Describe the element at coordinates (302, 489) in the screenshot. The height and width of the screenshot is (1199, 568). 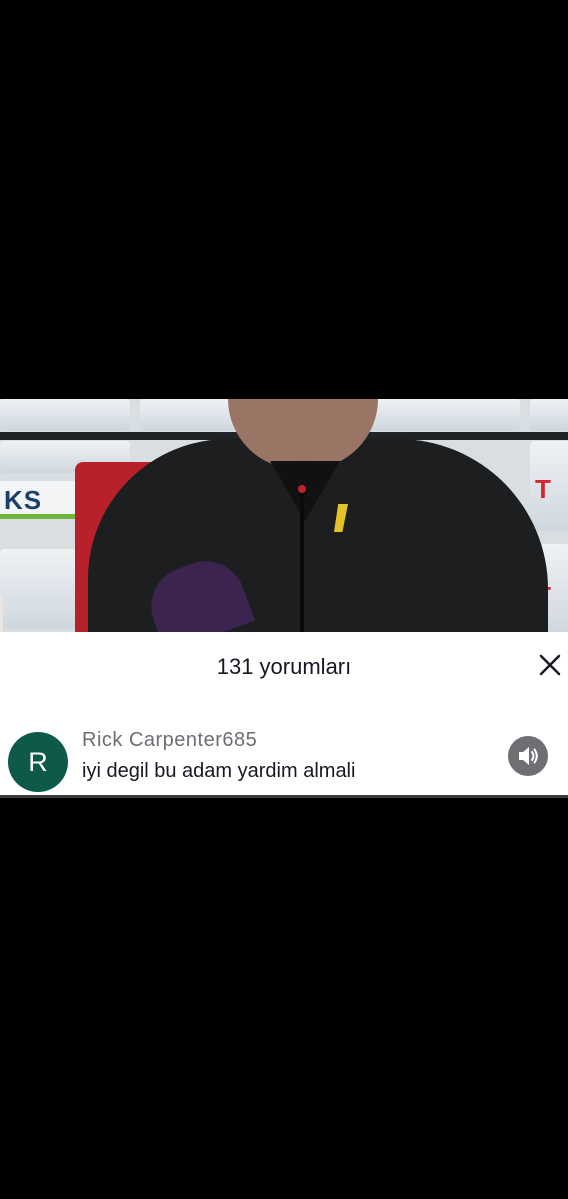
I see `microphone-light` at that location.